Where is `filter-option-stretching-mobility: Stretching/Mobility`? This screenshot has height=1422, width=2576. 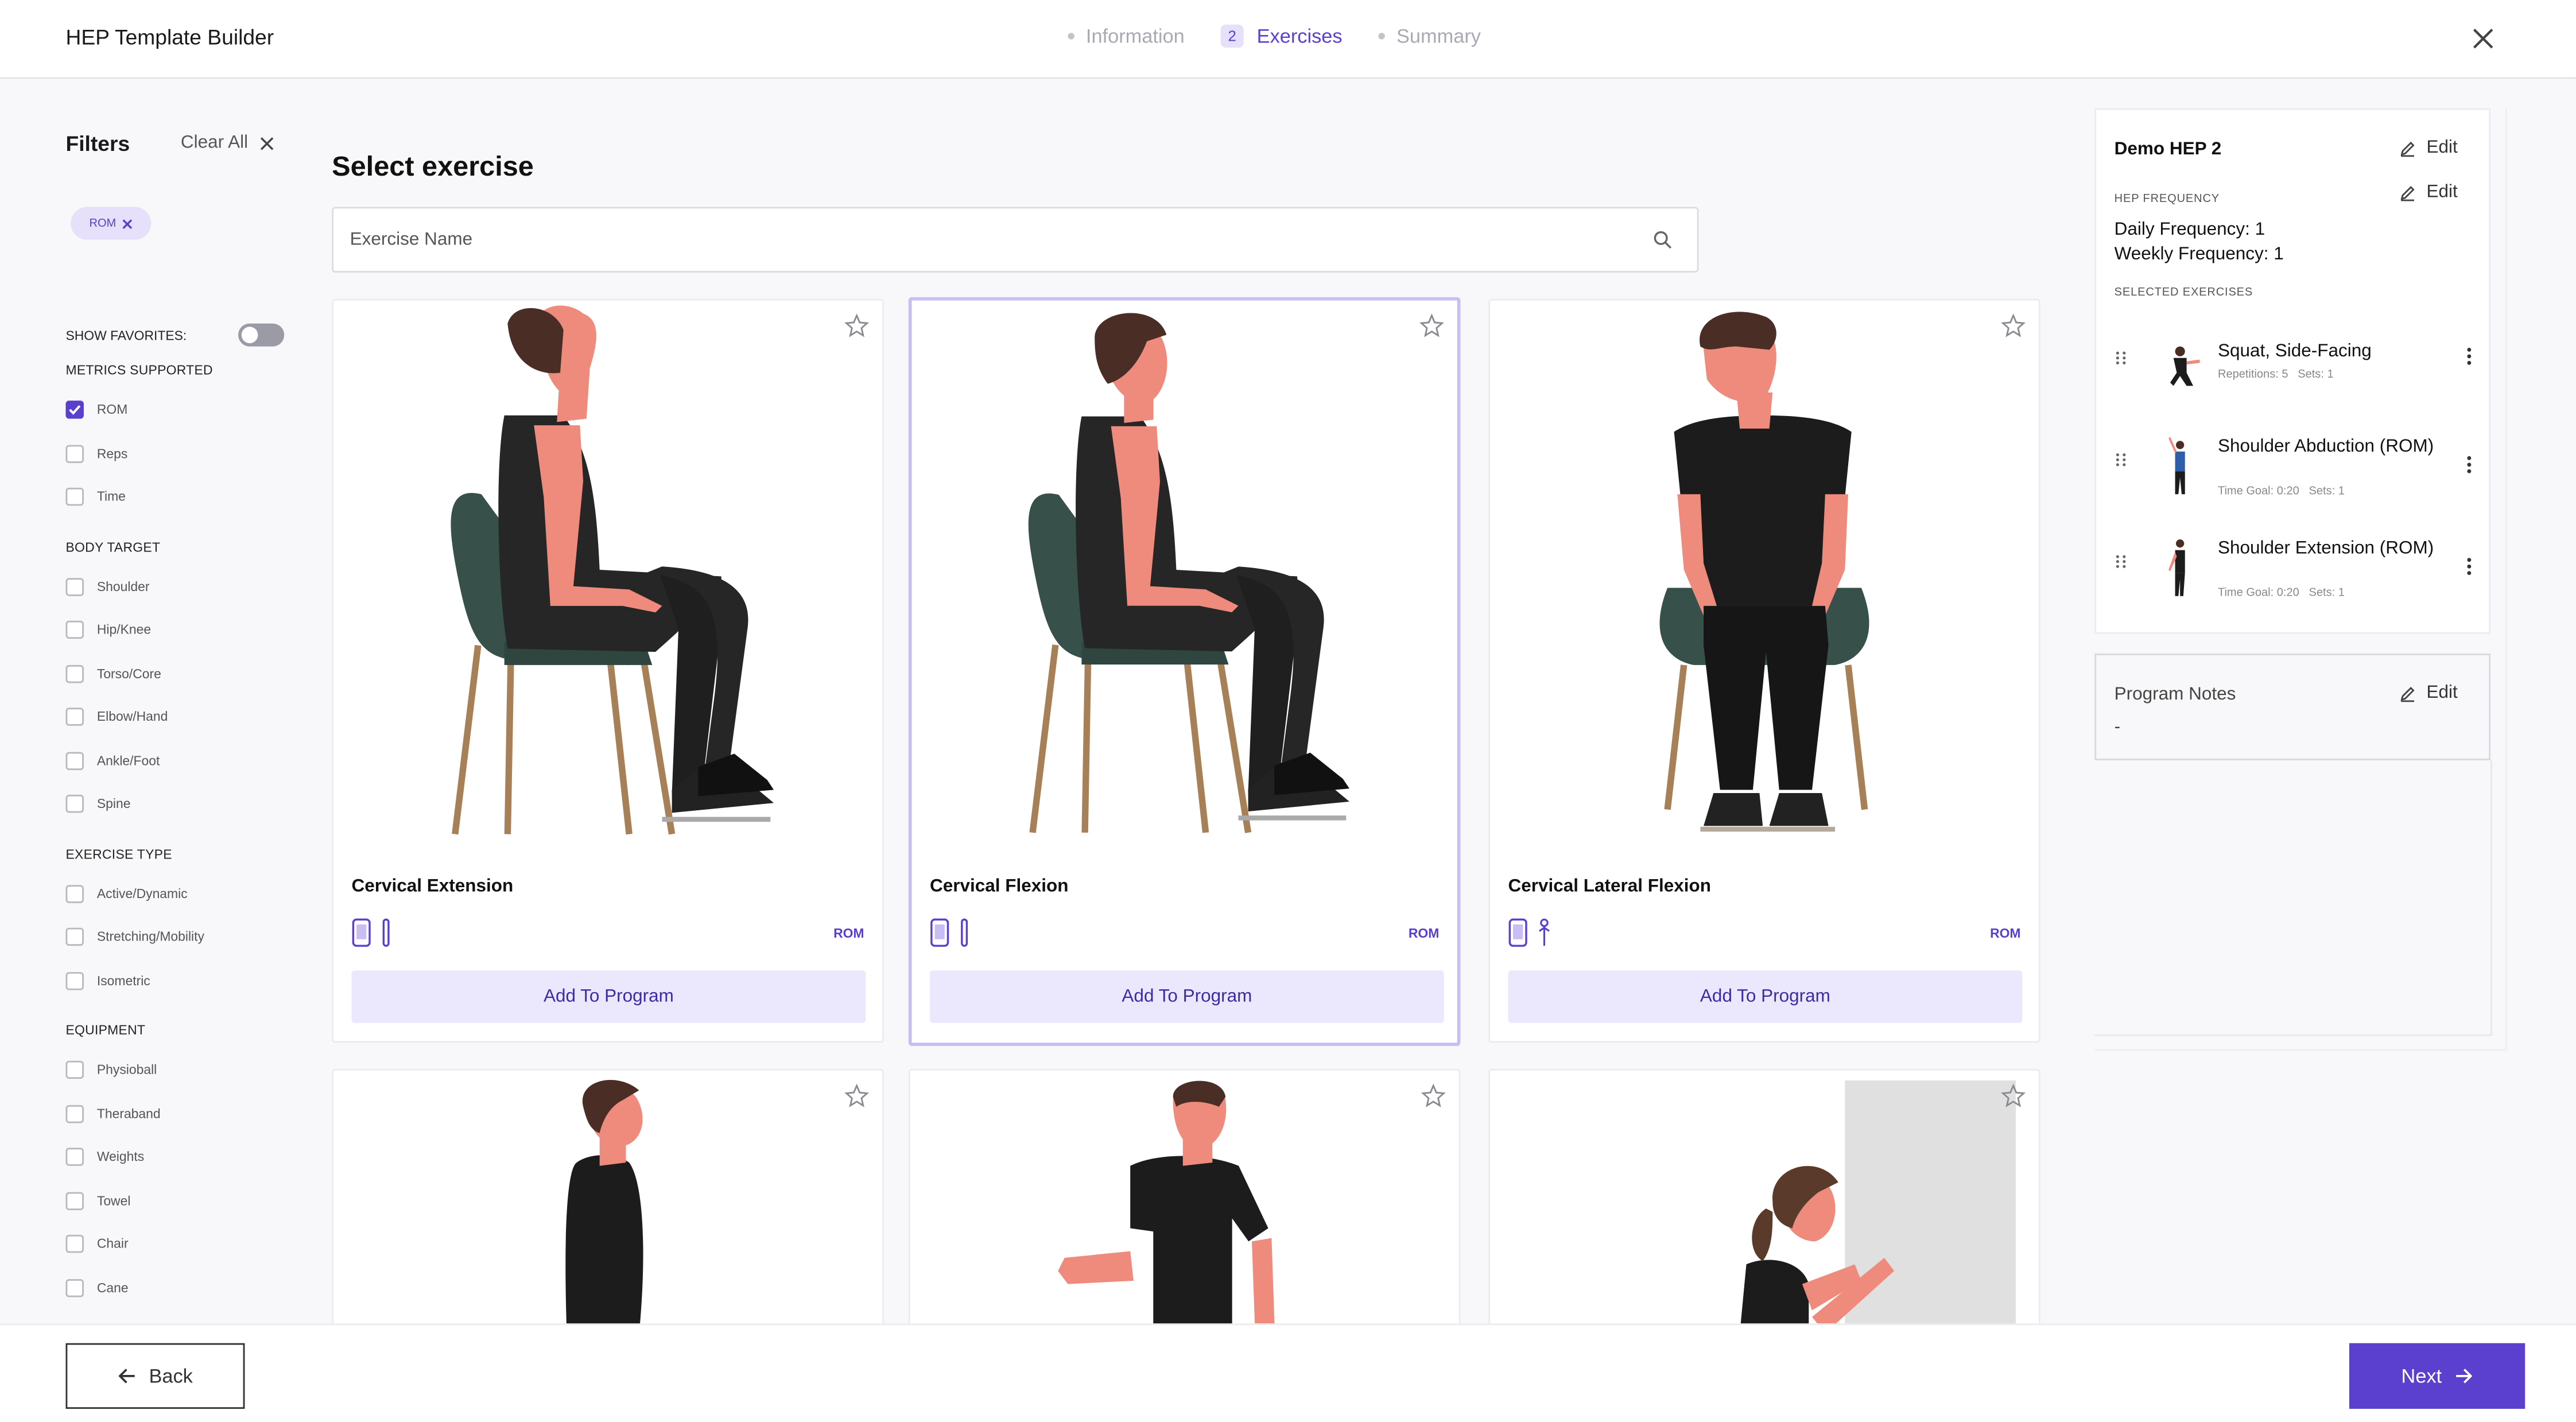 filter-option-stretching-mobility: Stretching/Mobility is located at coordinates (134, 936).